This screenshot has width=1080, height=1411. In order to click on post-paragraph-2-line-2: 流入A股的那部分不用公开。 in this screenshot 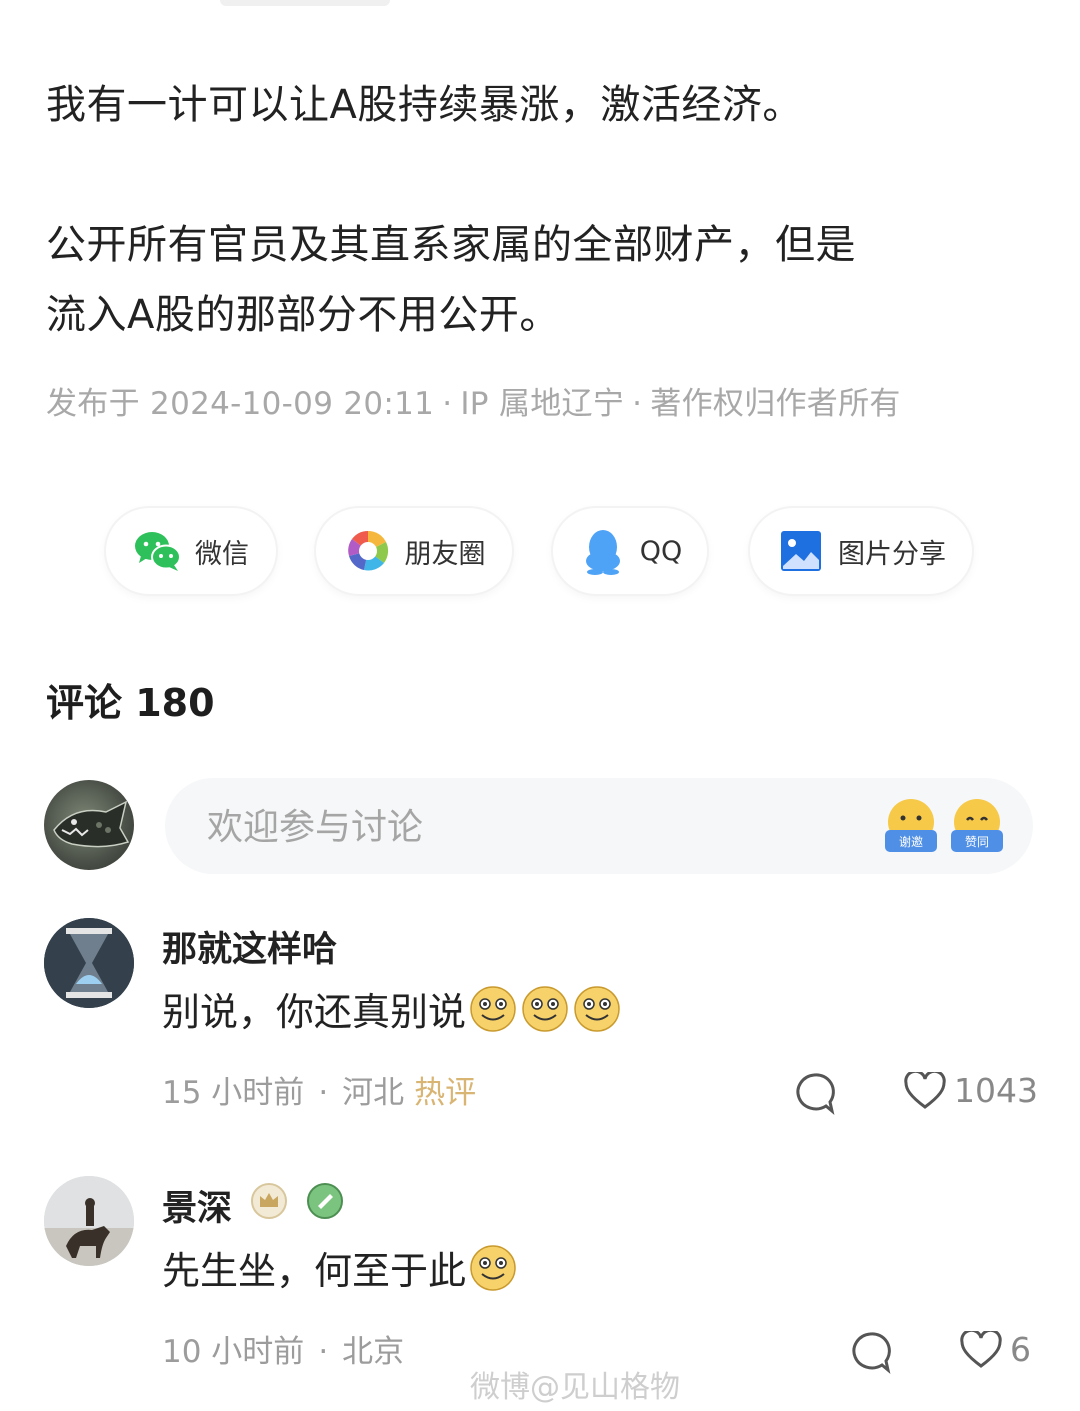, I will do `click(303, 315)`.